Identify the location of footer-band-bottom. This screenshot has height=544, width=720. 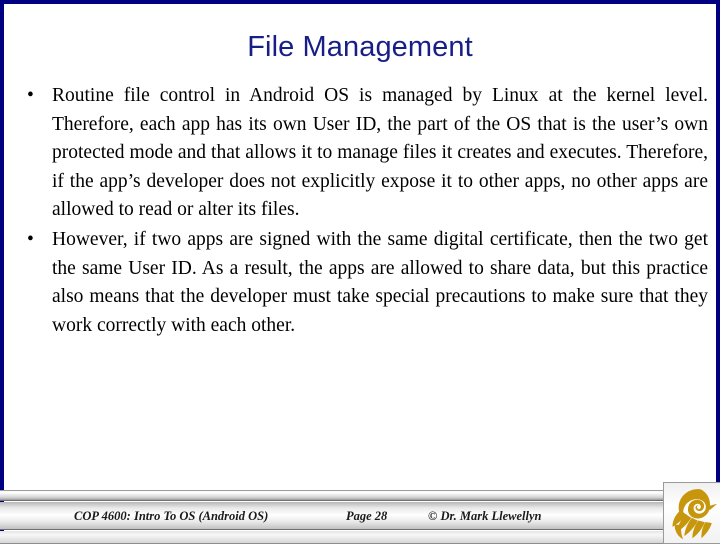
(360, 537).